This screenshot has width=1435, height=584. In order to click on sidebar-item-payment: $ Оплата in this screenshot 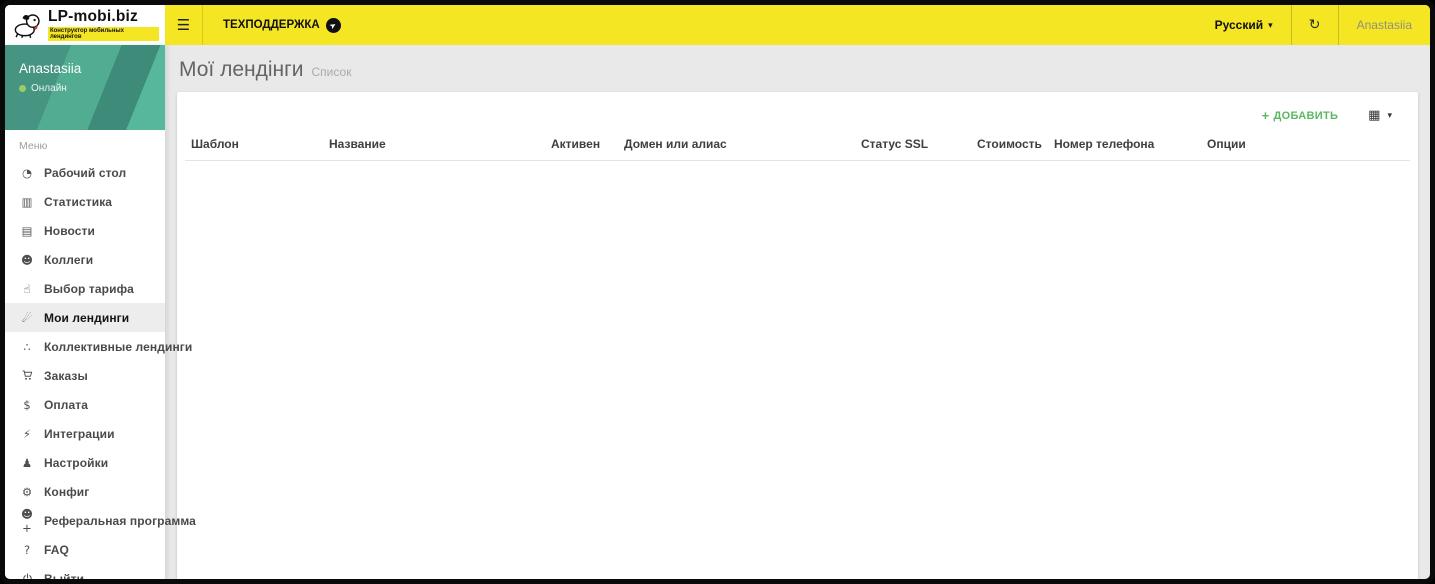, I will do `click(85, 404)`.